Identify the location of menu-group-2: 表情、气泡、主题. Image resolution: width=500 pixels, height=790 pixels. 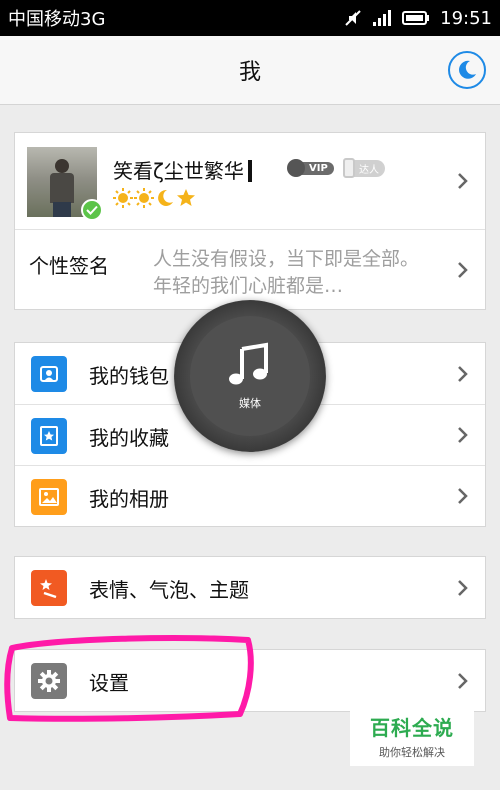
(250, 587).